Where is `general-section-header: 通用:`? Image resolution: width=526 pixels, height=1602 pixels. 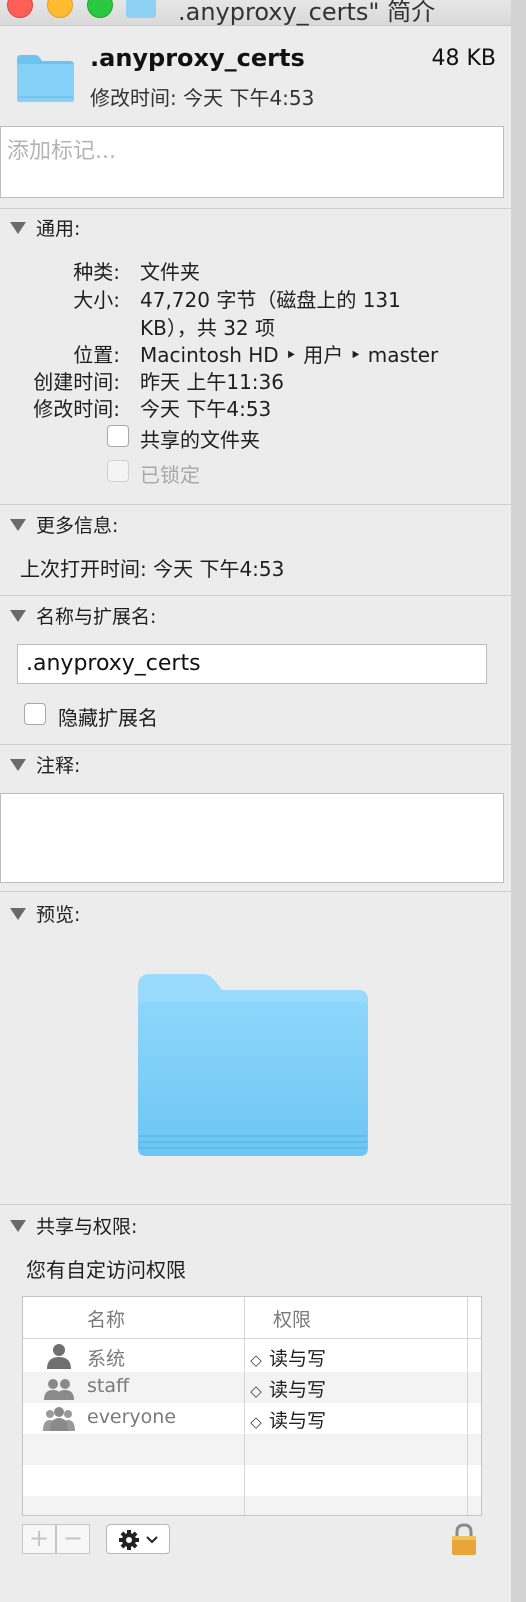 general-section-header: 通用: is located at coordinates (45, 227).